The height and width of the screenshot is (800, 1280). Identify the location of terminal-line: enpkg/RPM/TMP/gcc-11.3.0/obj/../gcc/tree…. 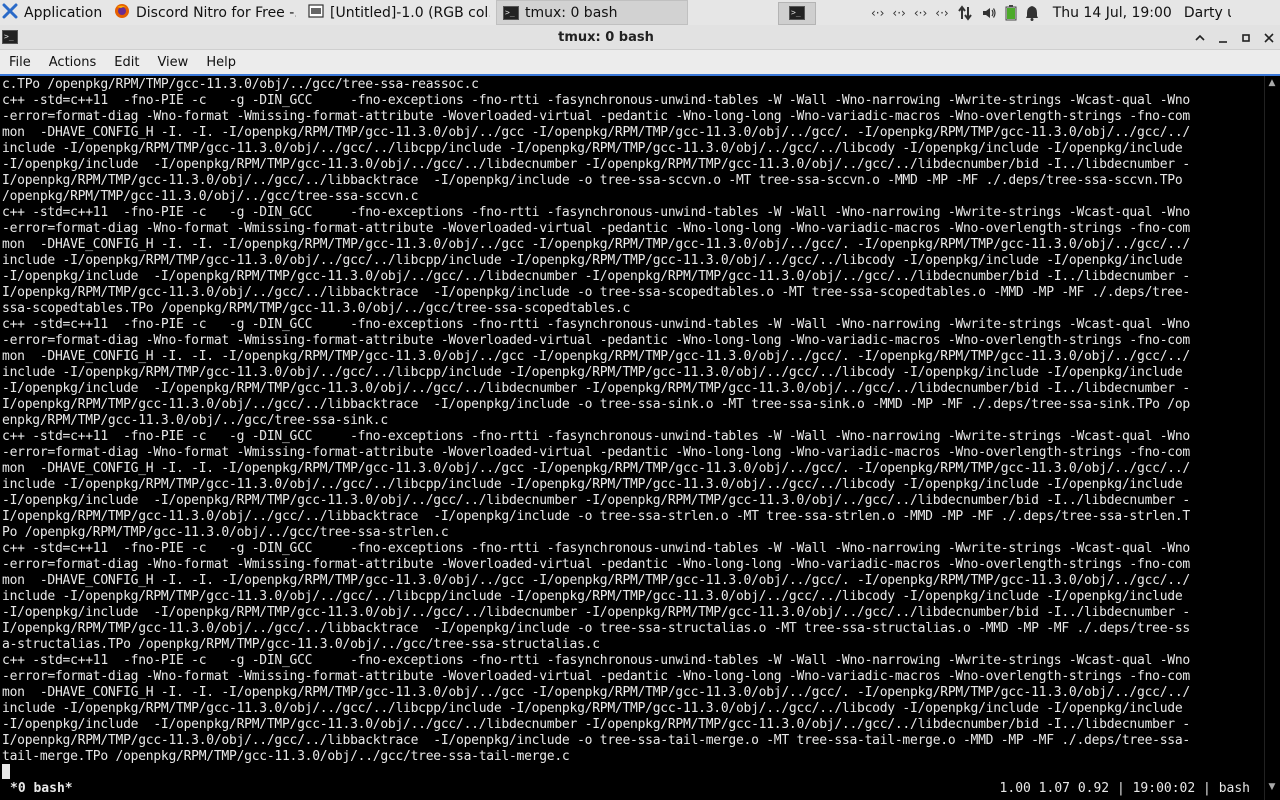
(195, 420).